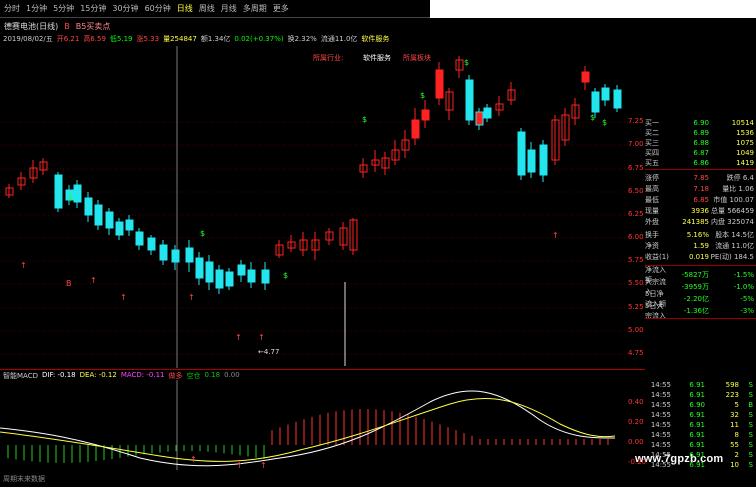 The image size is (756, 487). What do you see at coordinates (636, 402) in the screenshot?
I see `macd-axis-label: 0.40` at bounding box center [636, 402].